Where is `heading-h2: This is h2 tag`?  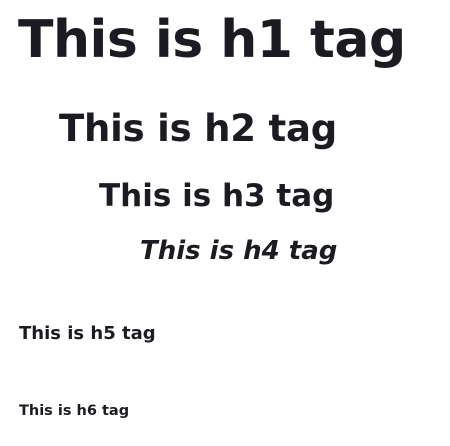
heading-h2: This is h2 tag is located at coordinates (198, 128).